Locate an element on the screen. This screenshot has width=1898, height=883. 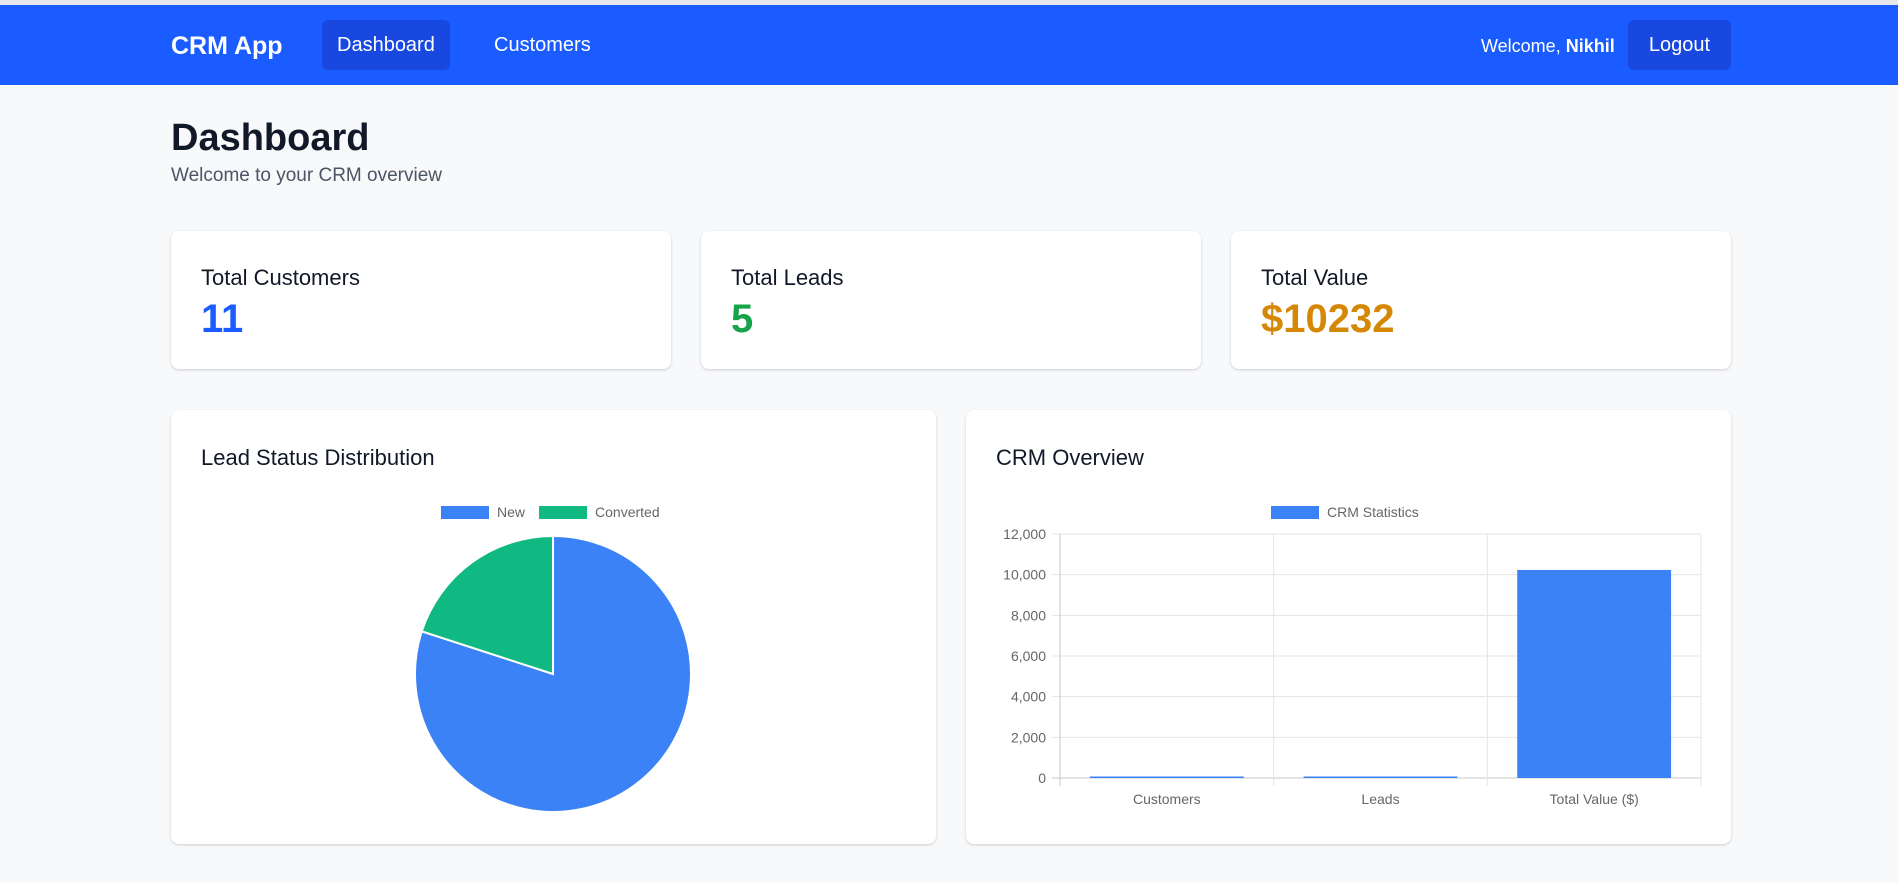
welcome-prefix: Welcome, is located at coordinates (1521, 46).